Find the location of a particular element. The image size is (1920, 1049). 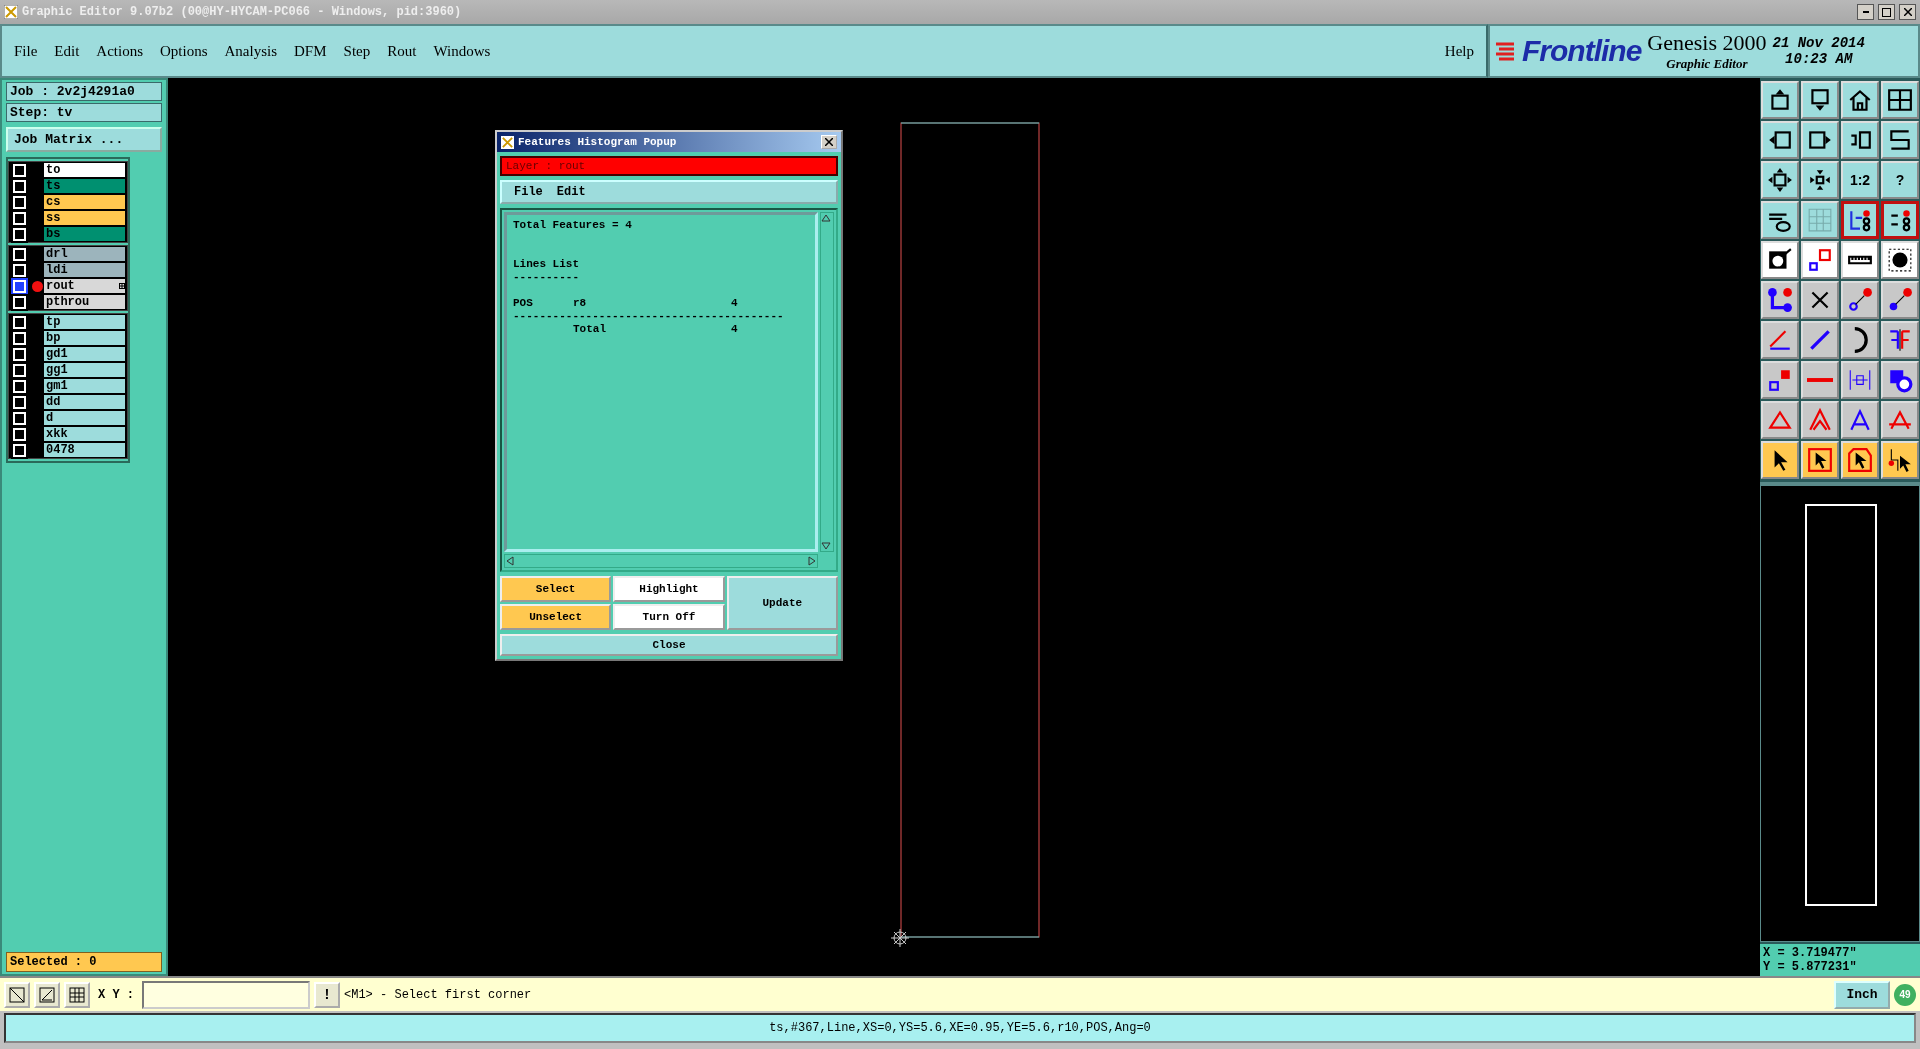

window-grid-icon is located at coordinates (1900, 100).